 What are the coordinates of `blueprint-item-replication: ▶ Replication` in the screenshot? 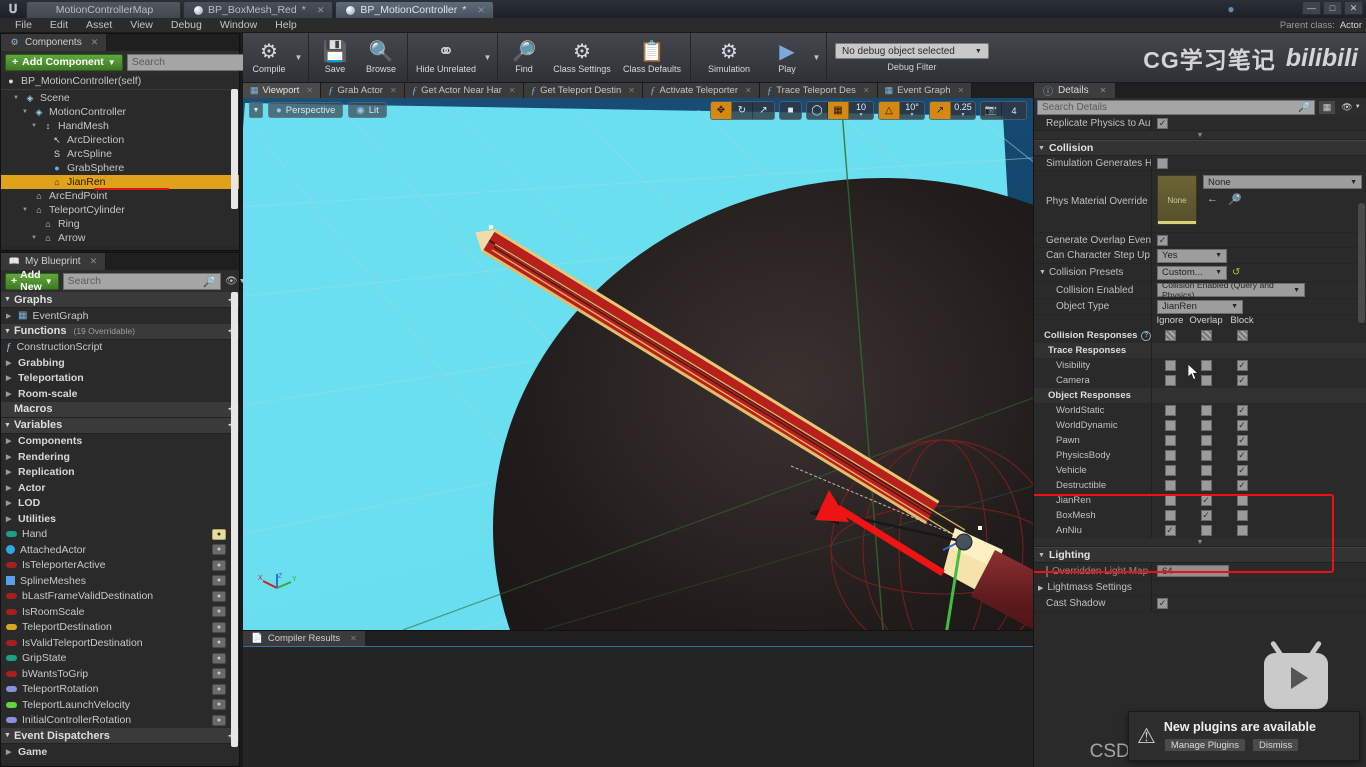 It's located at (120, 473).